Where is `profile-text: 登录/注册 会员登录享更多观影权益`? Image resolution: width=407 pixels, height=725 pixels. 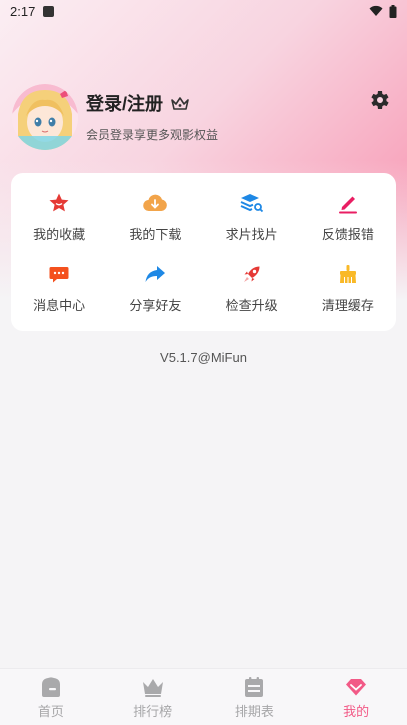 profile-text: 登录/注册 会员登录享更多观影权益 is located at coordinates (152, 116).